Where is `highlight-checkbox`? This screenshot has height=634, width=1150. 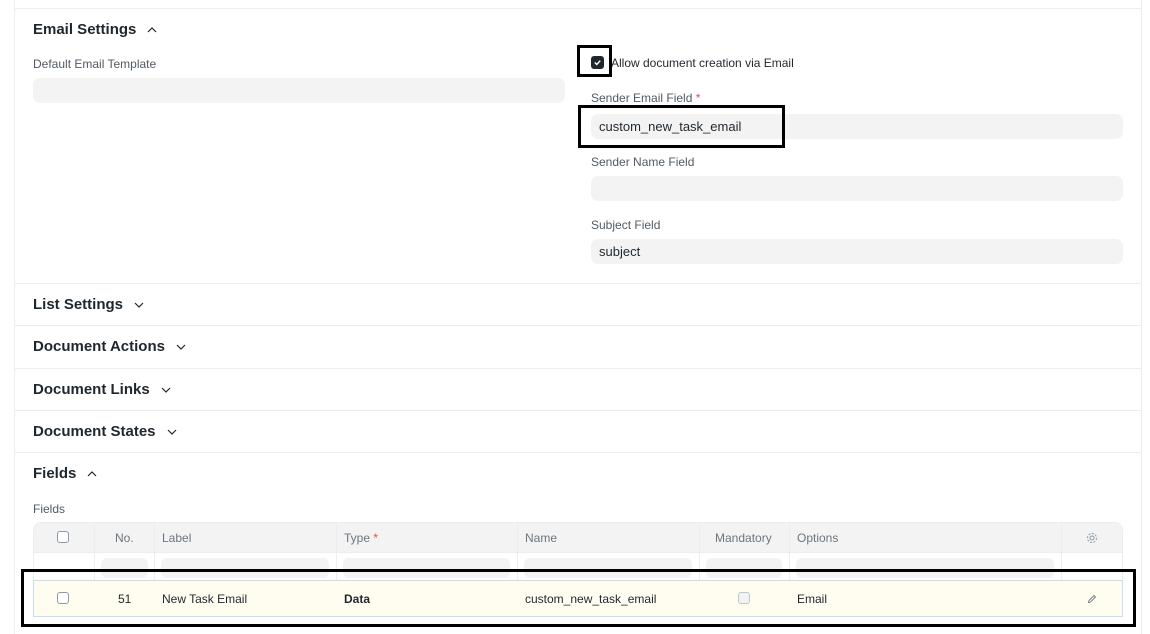 highlight-checkbox is located at coordinates (594, 61).